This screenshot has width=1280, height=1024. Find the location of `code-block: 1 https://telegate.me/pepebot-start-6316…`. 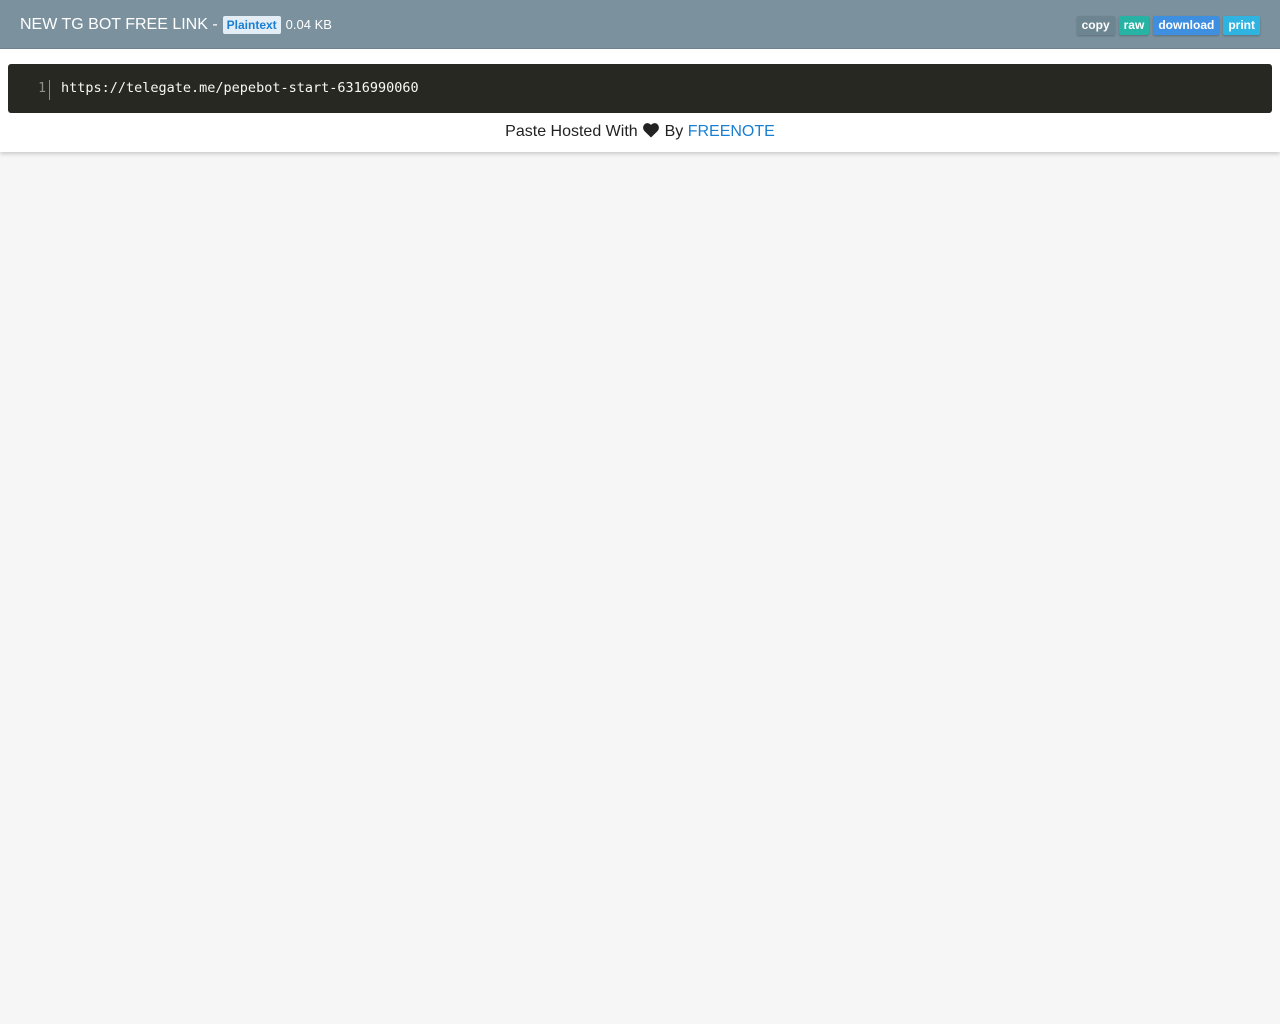

code-block: 1 https://telegate.me/pepebot-start-6316… is located at coordinates (640, 88).